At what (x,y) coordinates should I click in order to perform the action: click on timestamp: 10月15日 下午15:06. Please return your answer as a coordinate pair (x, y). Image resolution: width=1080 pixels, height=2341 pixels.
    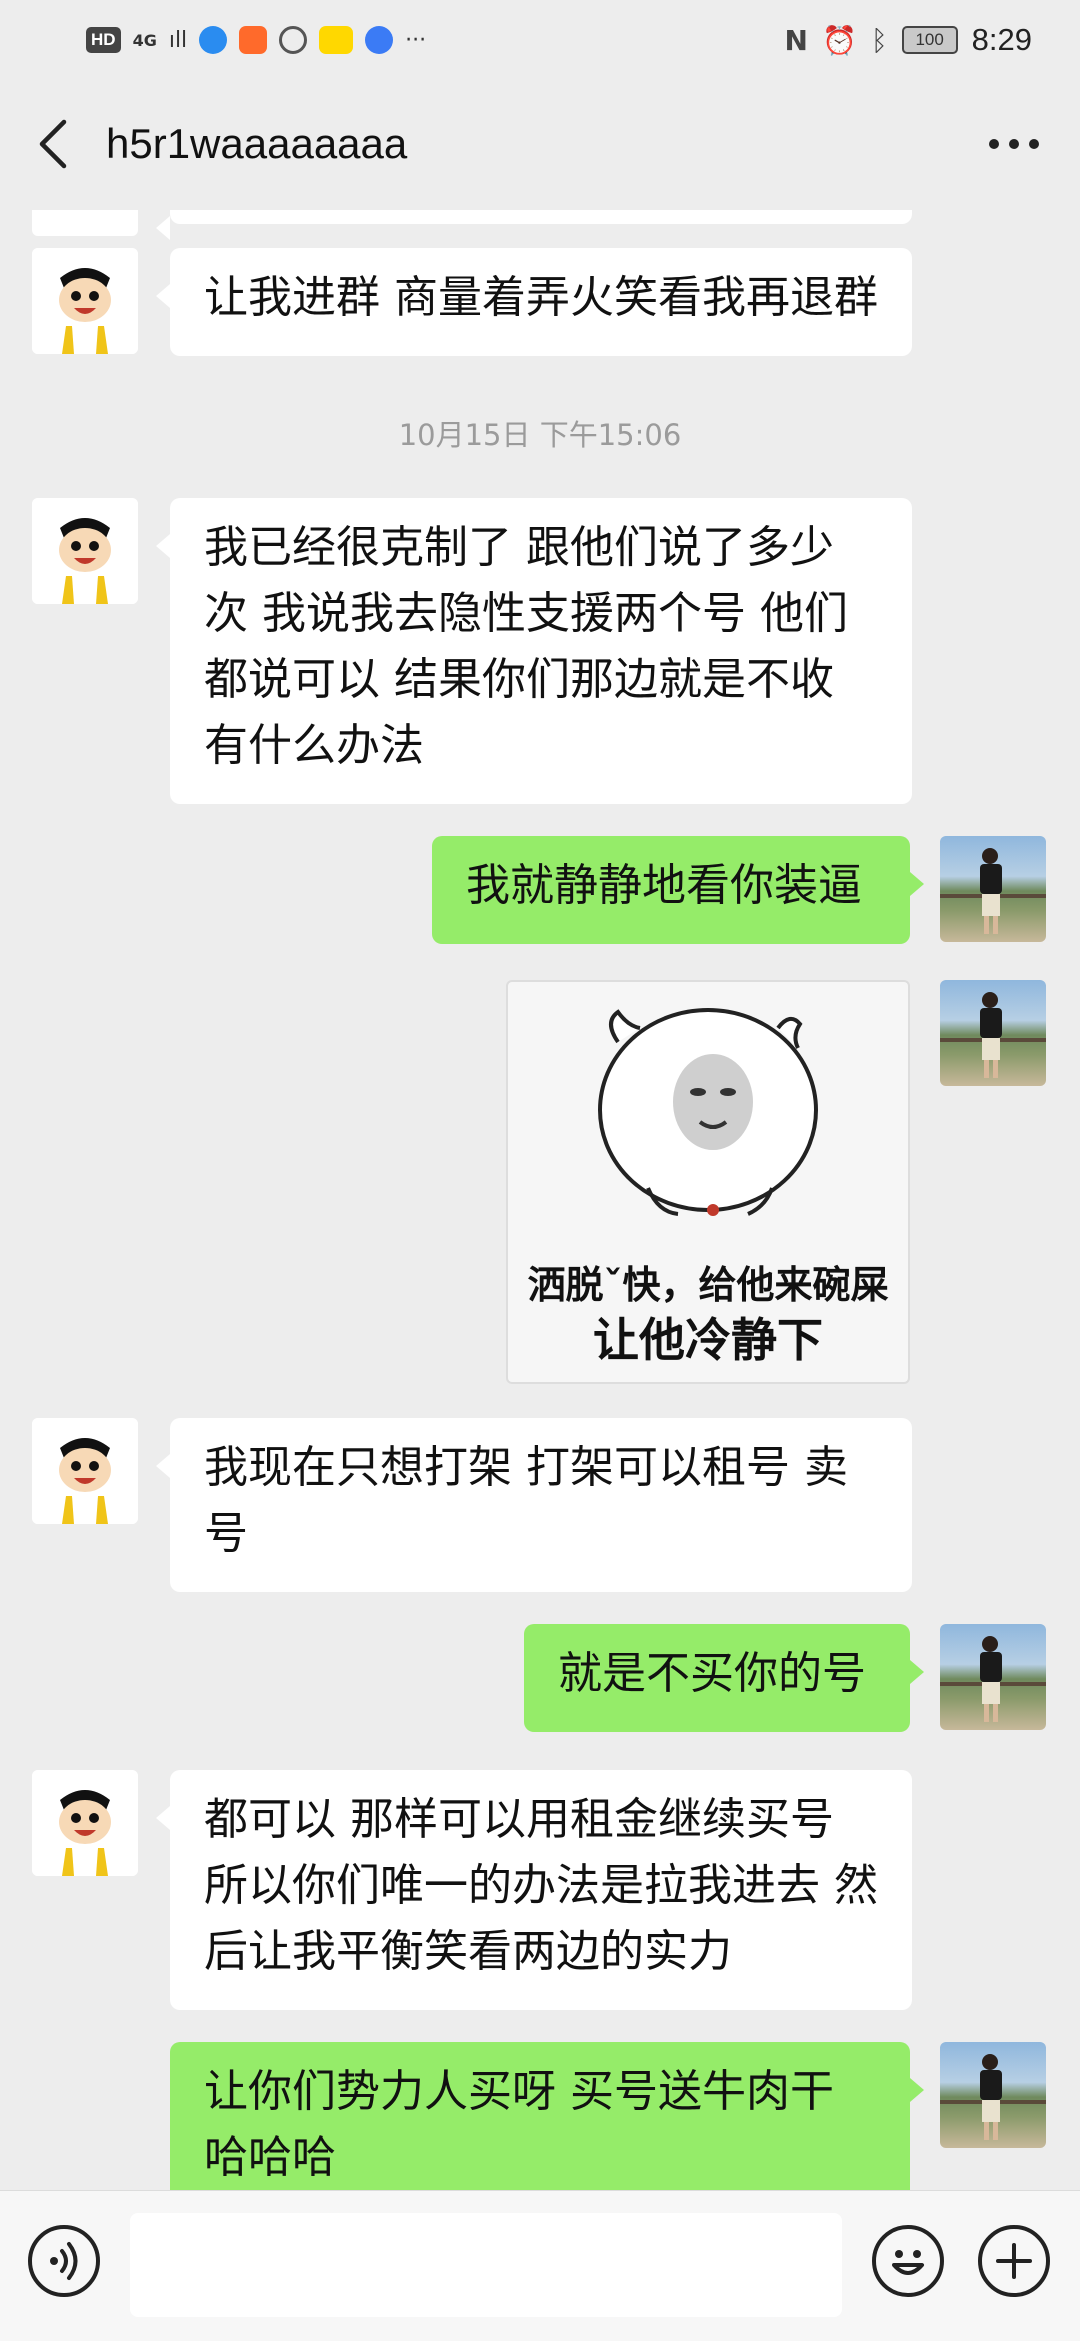
    Looking at the image, I should click on (540, 435).